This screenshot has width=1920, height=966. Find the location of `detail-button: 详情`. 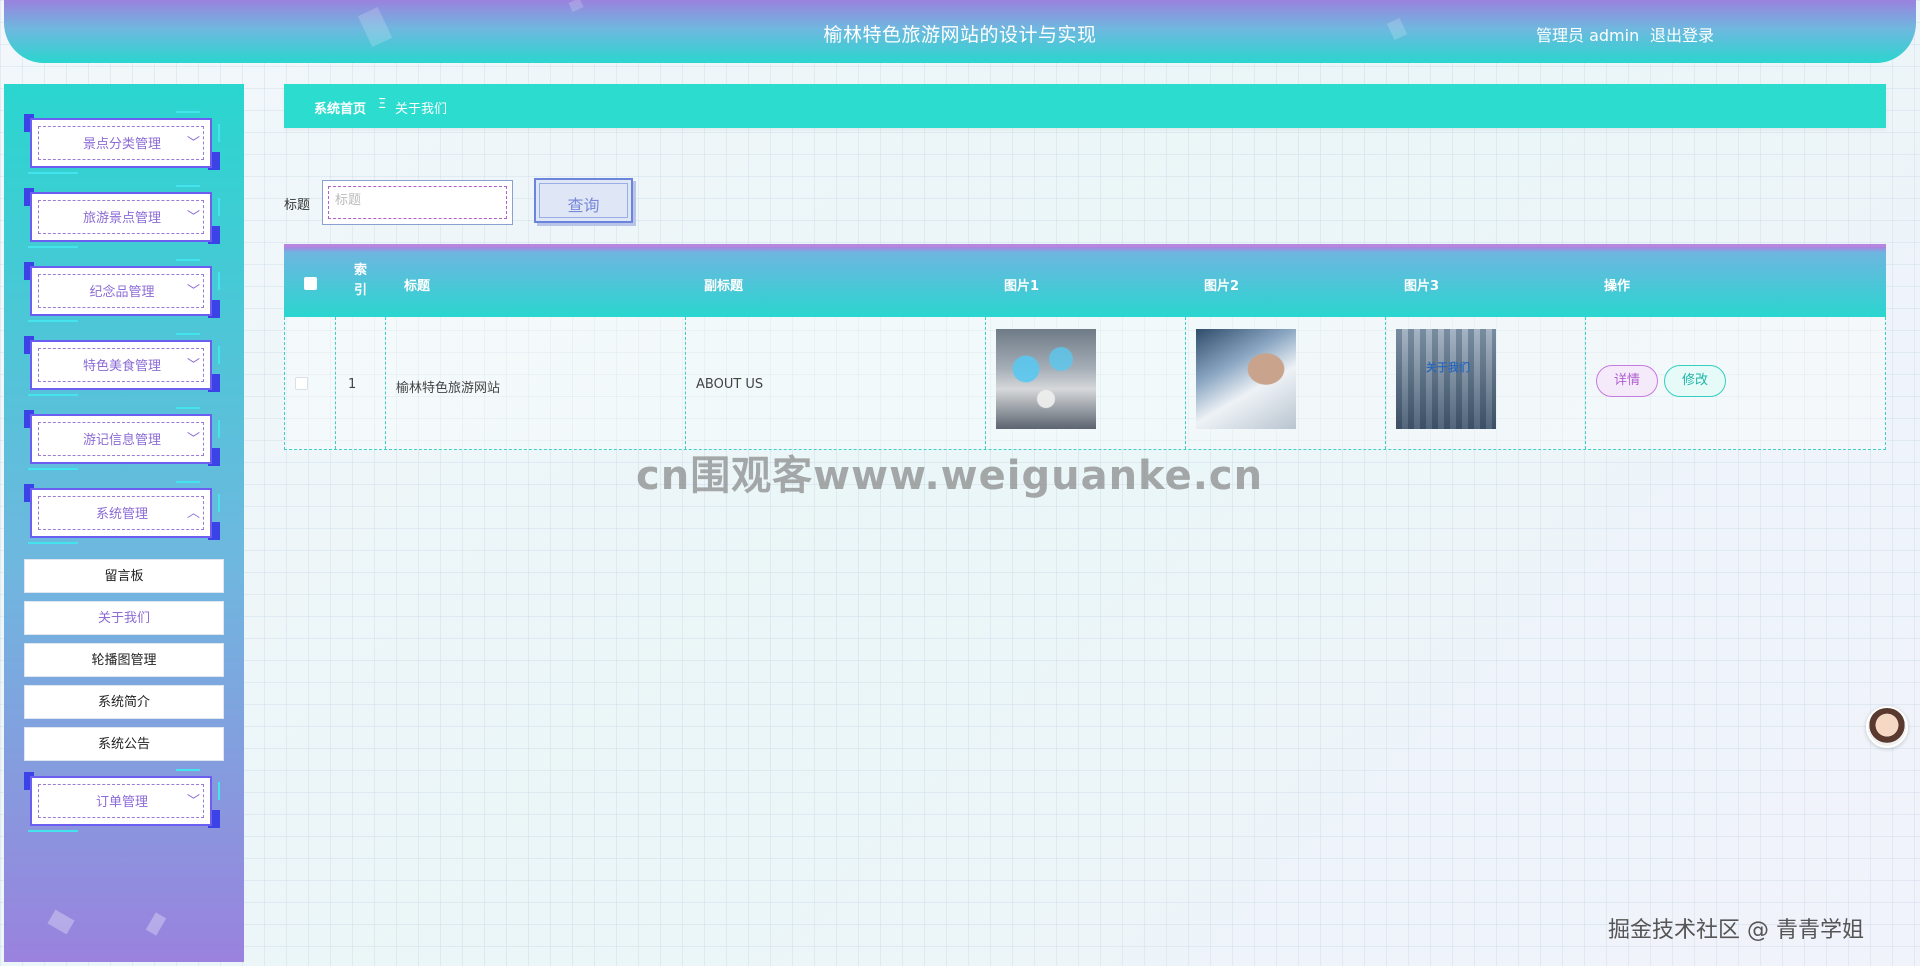

detail-button: 详情 is located at coordinates (1627, 381).